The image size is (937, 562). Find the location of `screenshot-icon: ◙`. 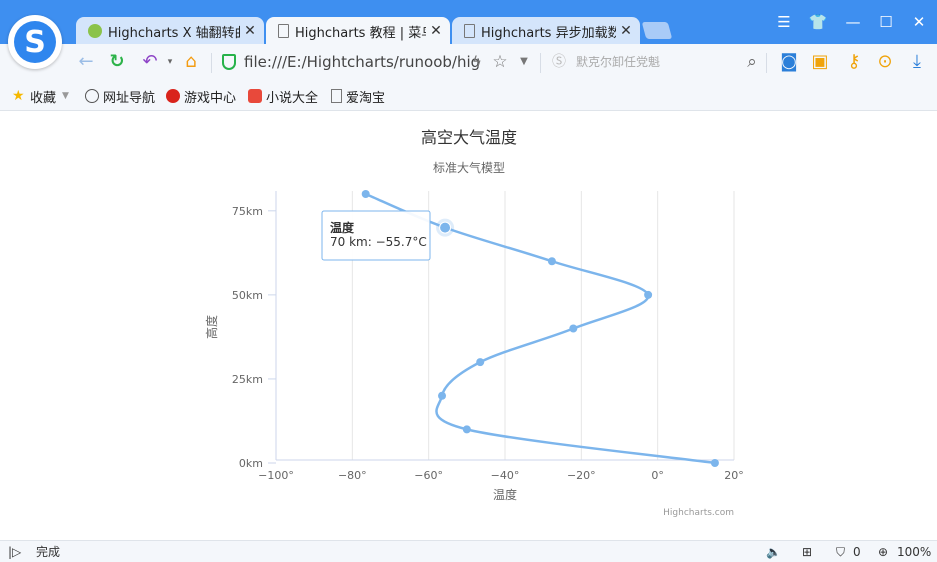

screenshot-icon: ◙ is located at coordinates (789, 62).